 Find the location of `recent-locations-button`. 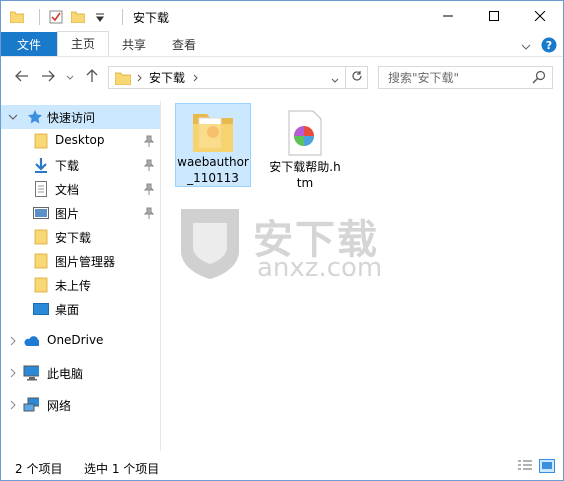

recent-locations-button is located at coordinates (70, 77).